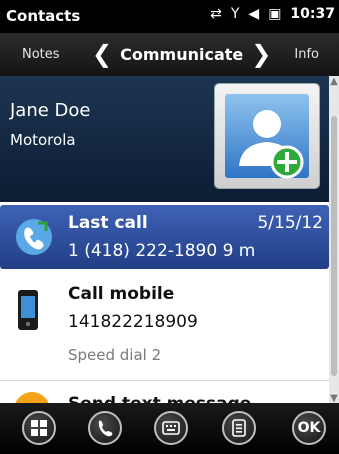  I want to click on last-call-date: 5/15/12, so click(290, 223).